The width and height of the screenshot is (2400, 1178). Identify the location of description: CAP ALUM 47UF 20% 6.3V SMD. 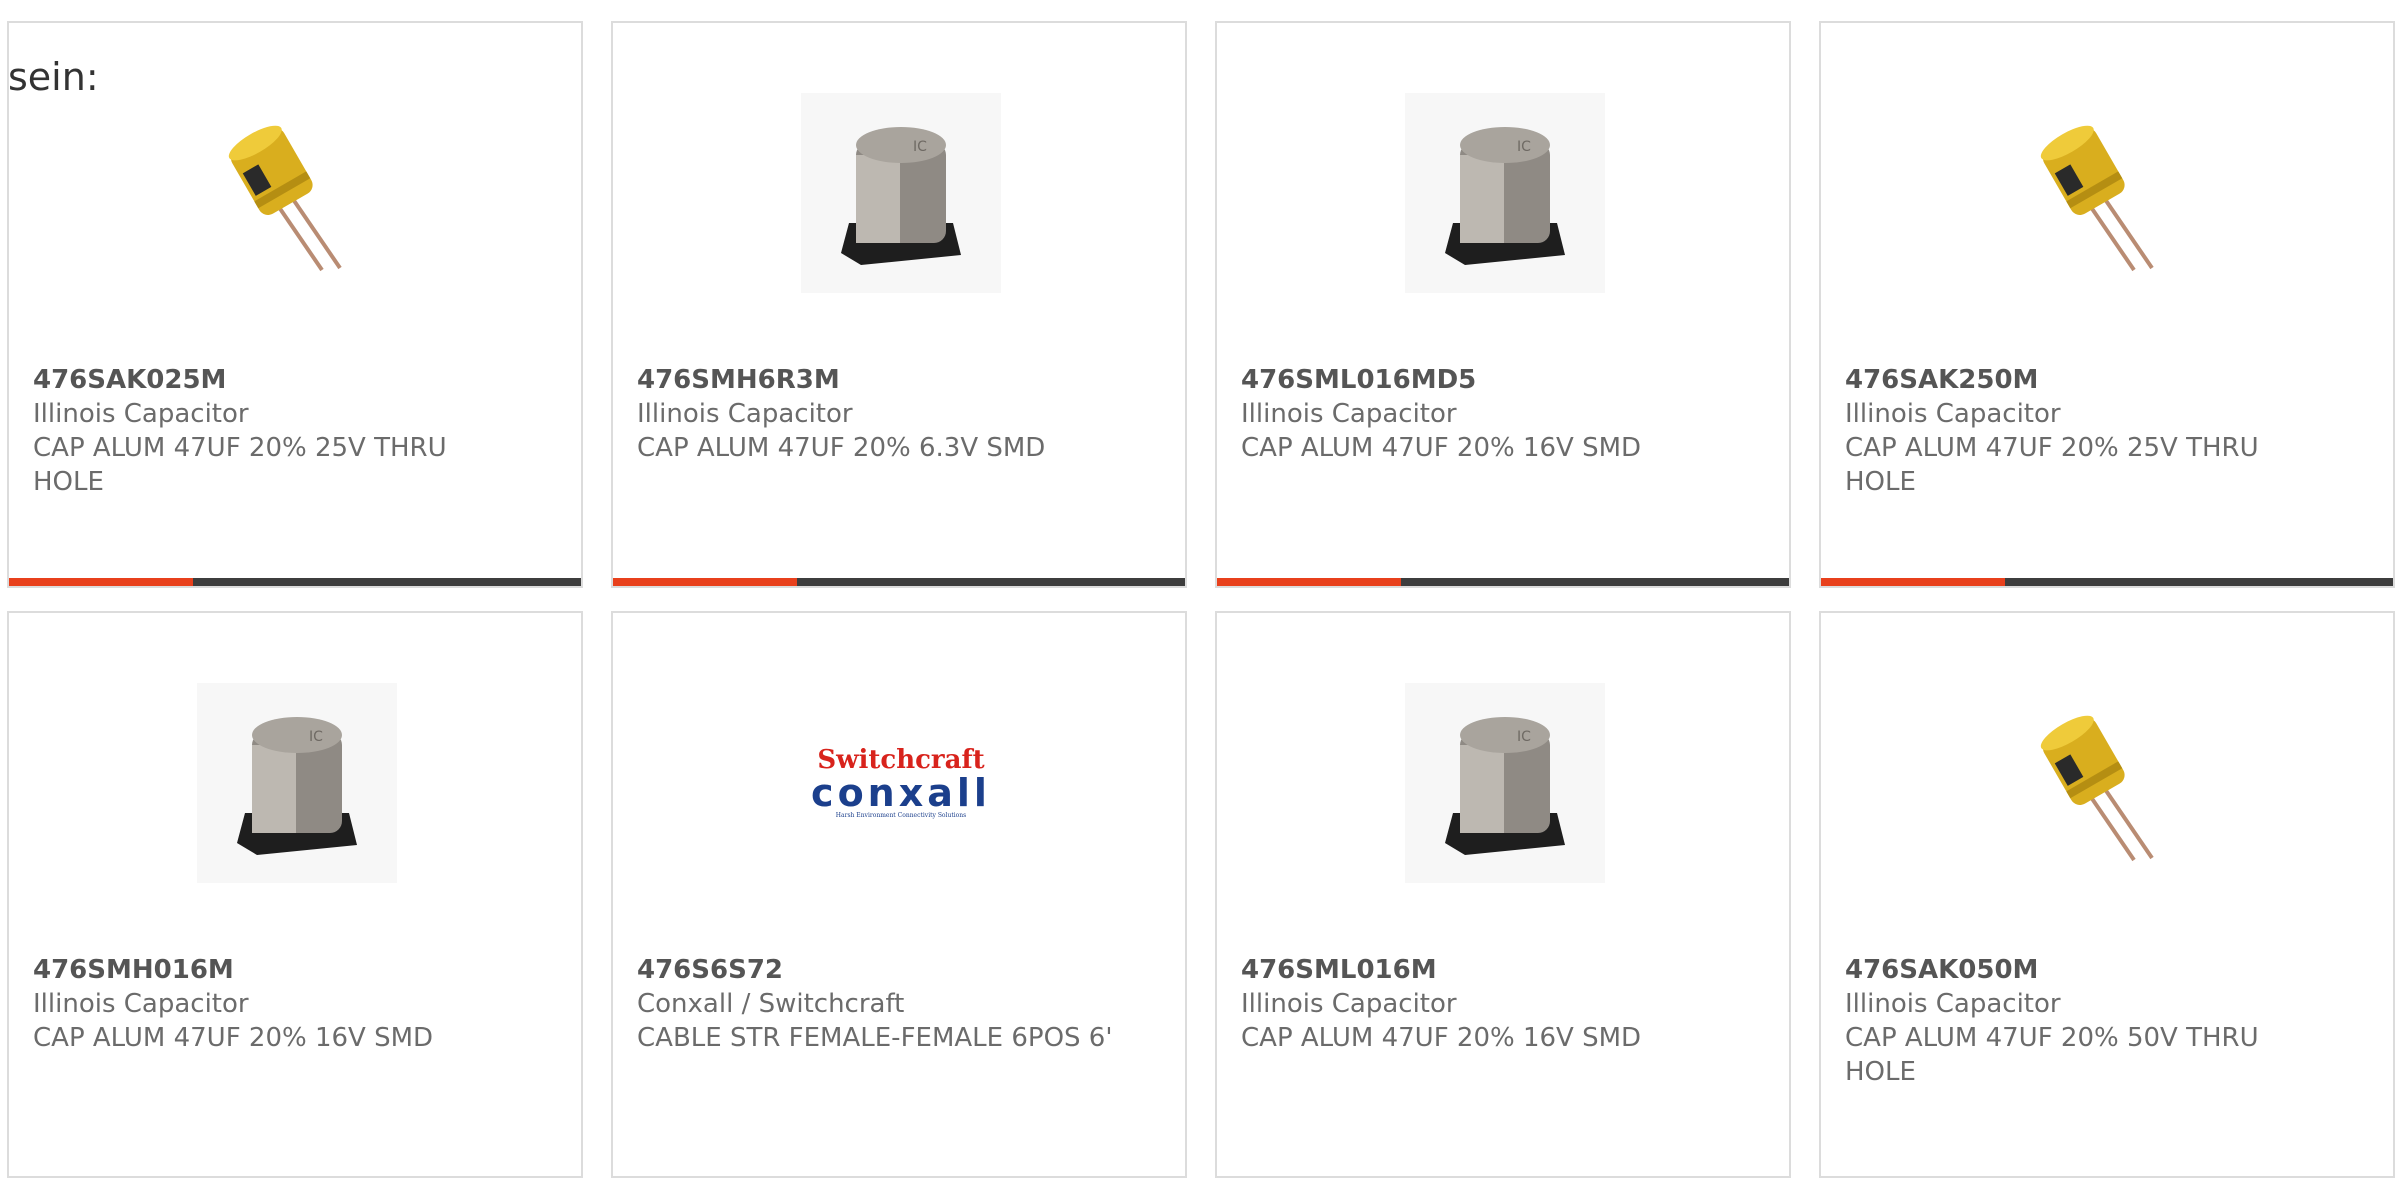
(841, 448).